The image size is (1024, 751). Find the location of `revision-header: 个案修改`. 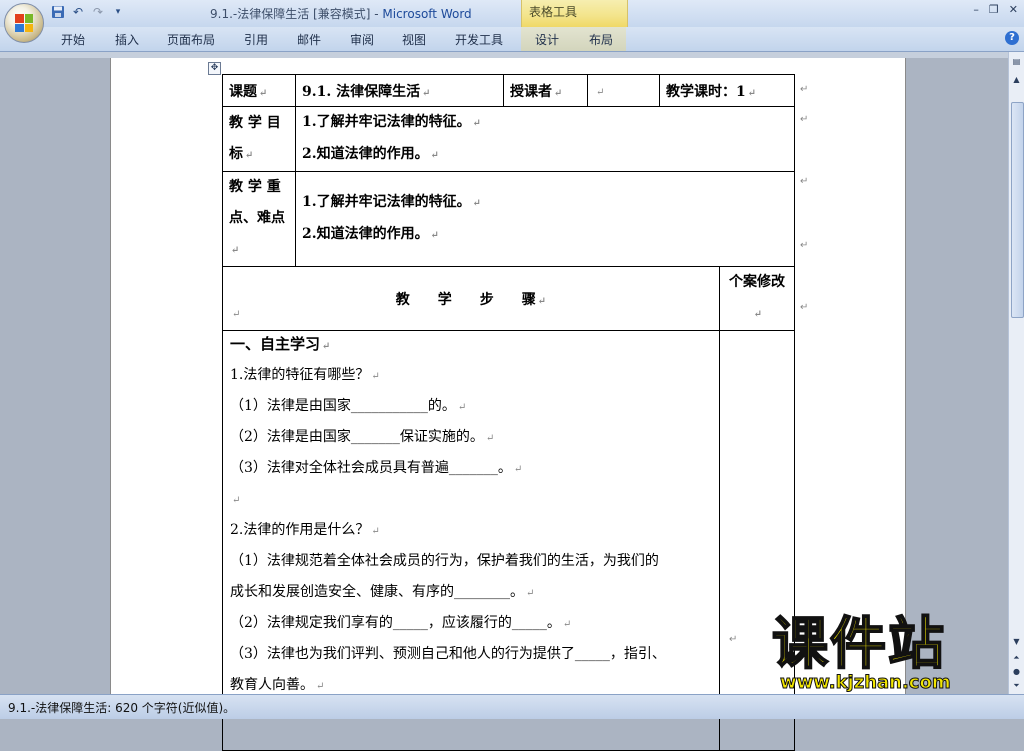

revision-header: 个案修改 is located at coordinates (757, 282).